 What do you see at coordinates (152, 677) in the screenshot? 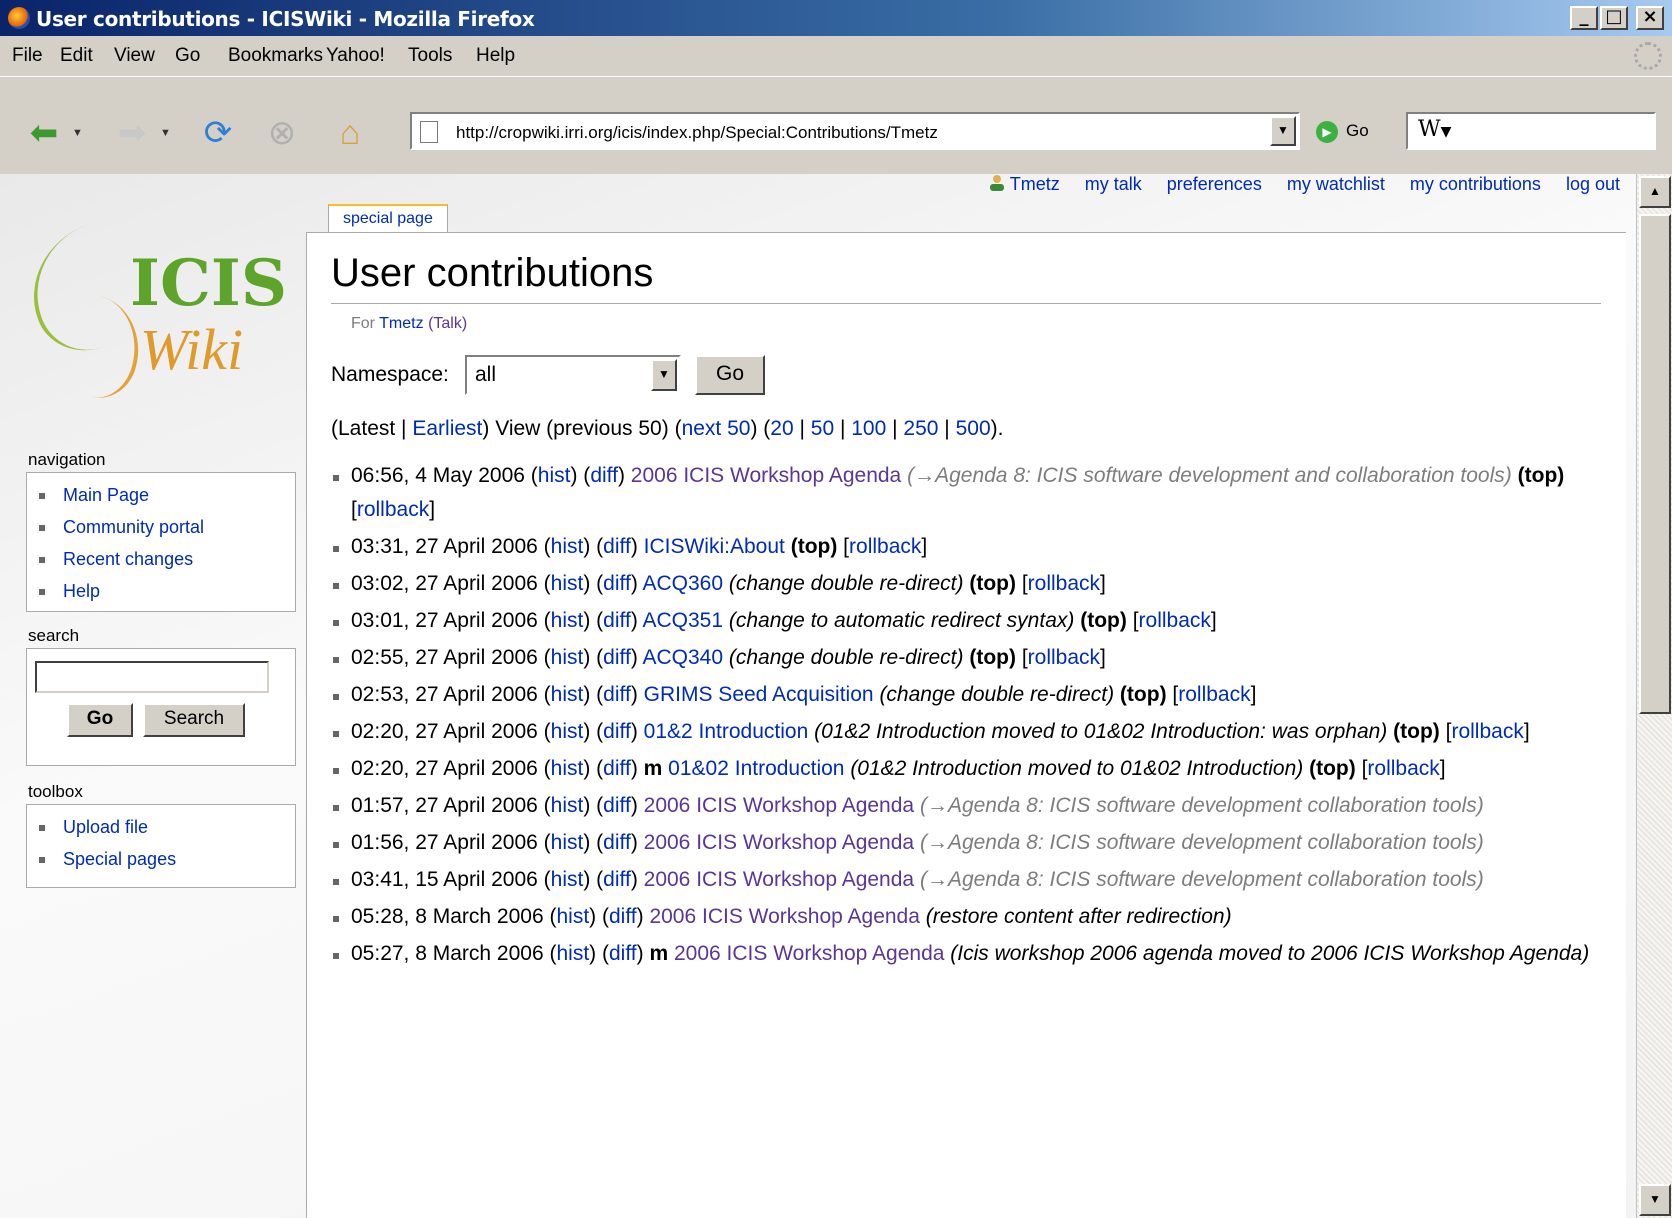
I see `sidebar-search-input` at bounding box center [152, 677].